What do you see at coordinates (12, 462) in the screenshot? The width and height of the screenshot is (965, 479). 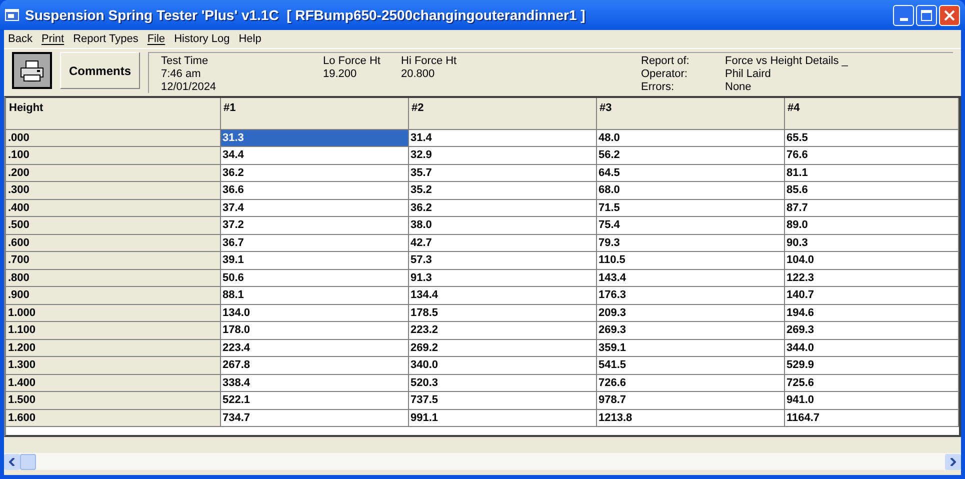 I see `scroll-left-button` at bounding box center [12, 462].